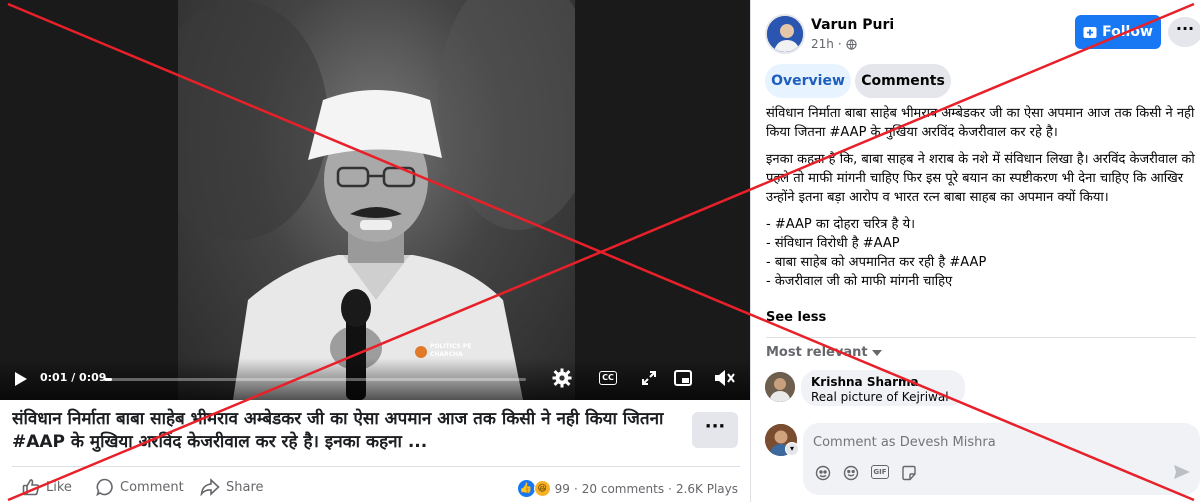 The height and width of the screenshot is (502, 1200). I want to click on gif-icon: GIF, so click(880, 472).